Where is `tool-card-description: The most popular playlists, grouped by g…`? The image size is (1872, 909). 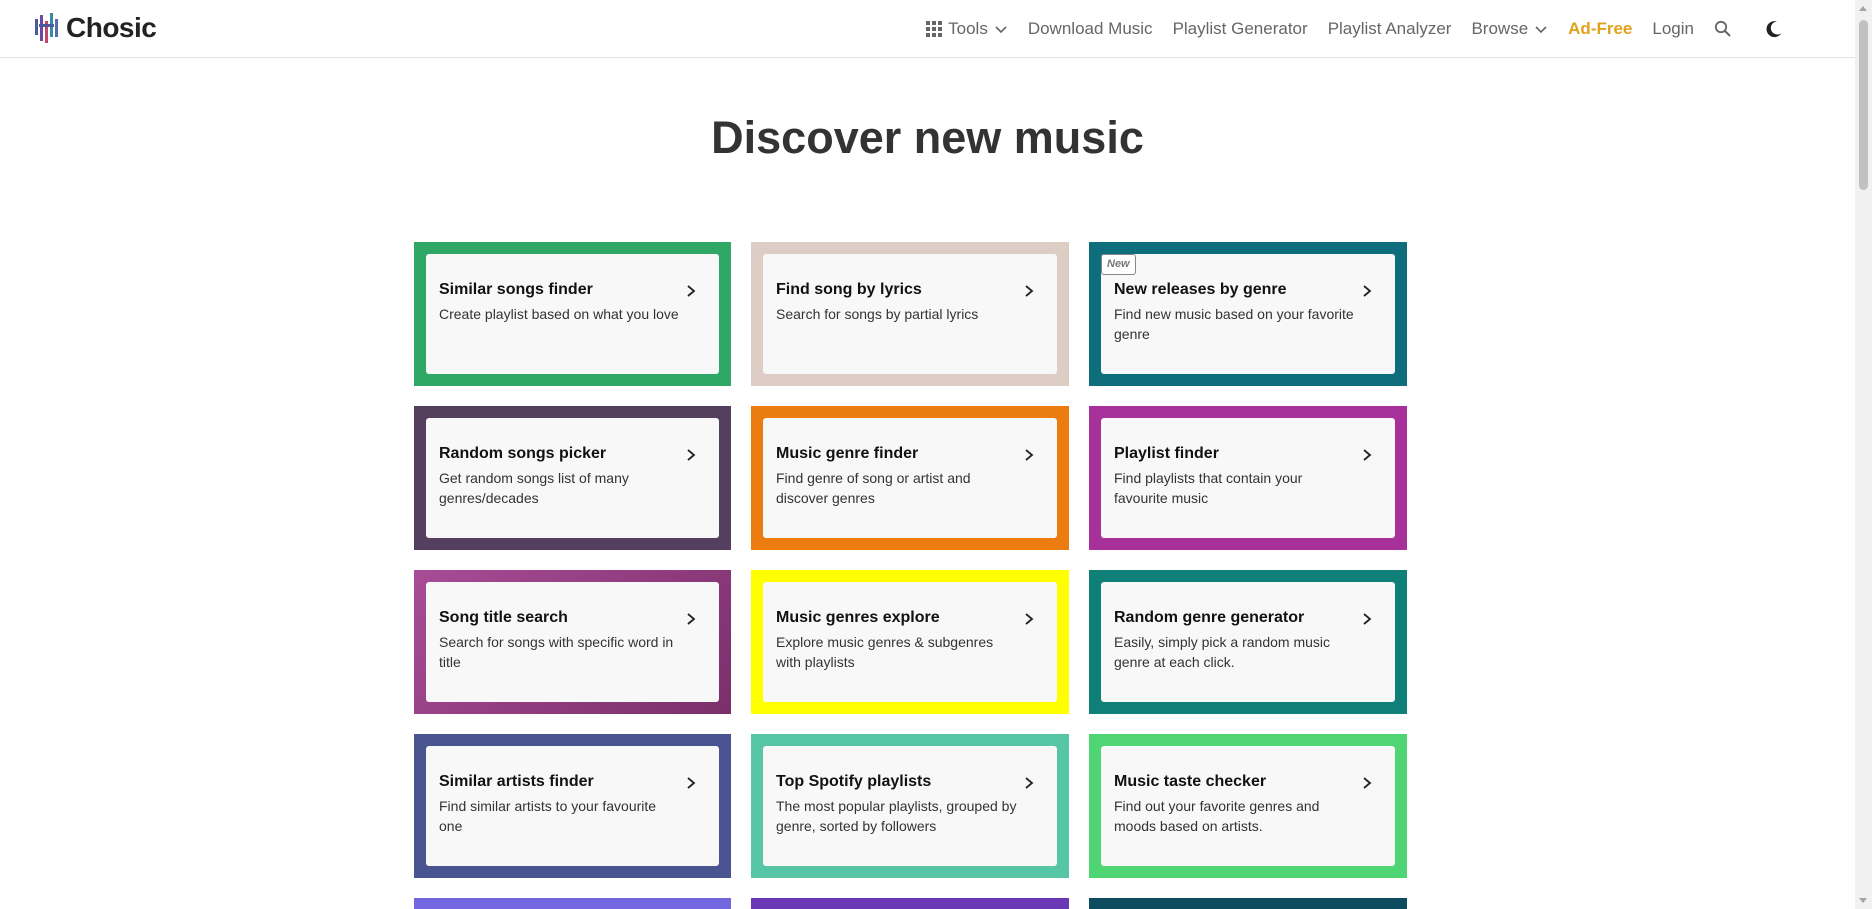
tool-card-description: The most popular playlists, grouped by g… is located at coordinates (896, 816).